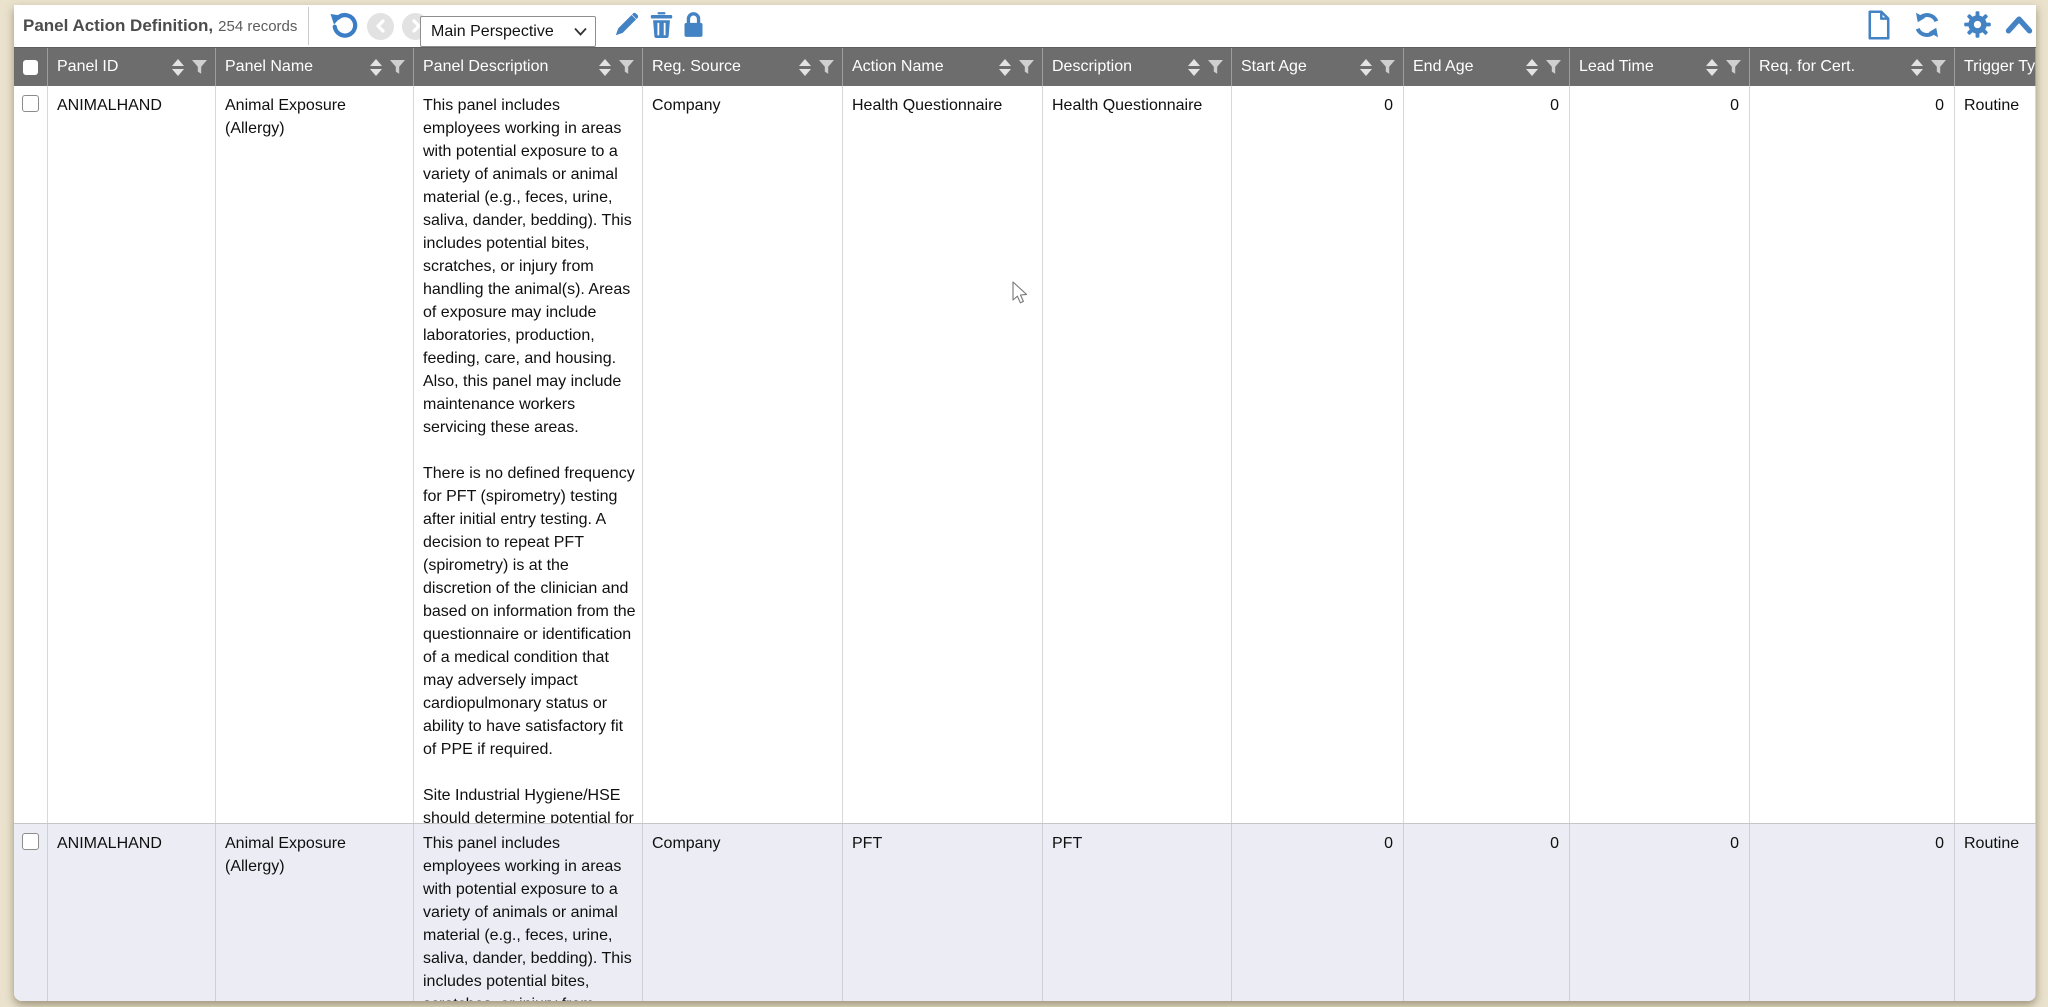  Describe the element at coordinates (743, 67) in the screenshot. I see `column-header-reg-source: Reg. Source` at that location.